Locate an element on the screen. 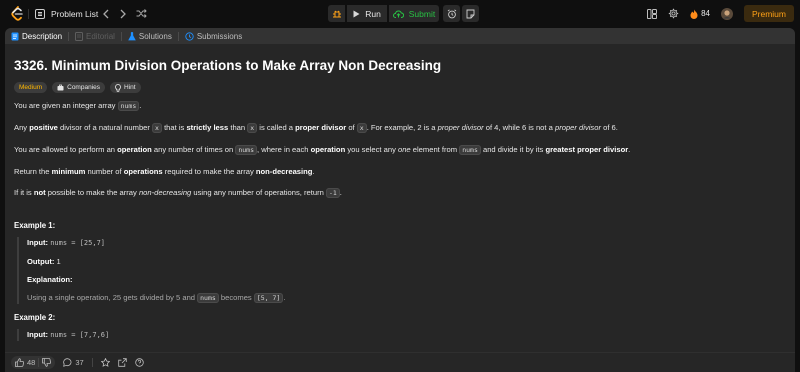 Image resolution: width=800 pixels, height=372 pixels. text: any number of times on is located at coordinates (193, 149).